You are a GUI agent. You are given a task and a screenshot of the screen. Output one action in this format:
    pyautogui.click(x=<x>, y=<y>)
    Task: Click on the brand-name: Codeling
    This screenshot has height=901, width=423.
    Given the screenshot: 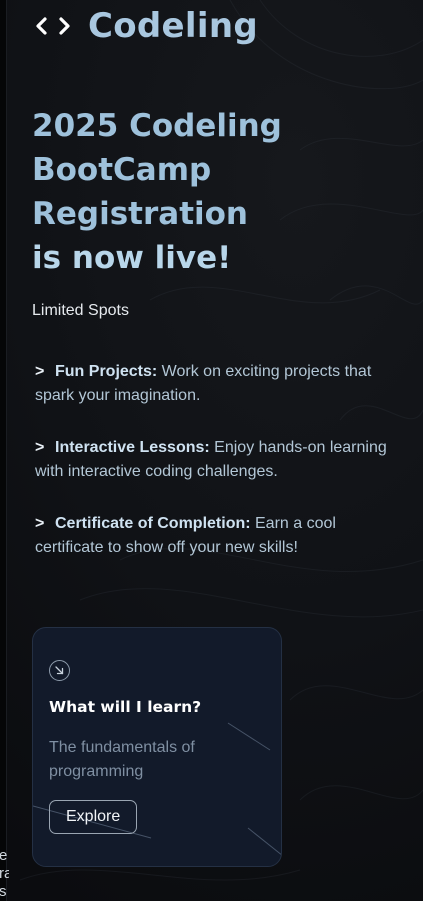 What is the action you would take?
    pyautogui.click(x=173, y=26)
    